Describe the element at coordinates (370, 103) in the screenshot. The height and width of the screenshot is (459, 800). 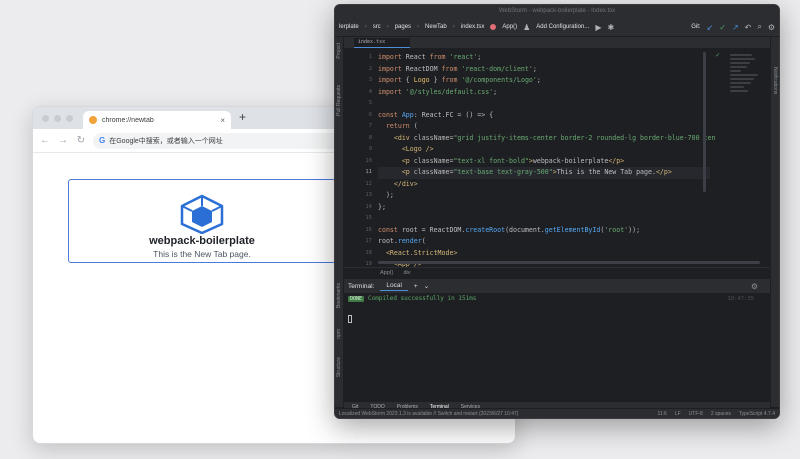
I see `line-number: 5` at that location.